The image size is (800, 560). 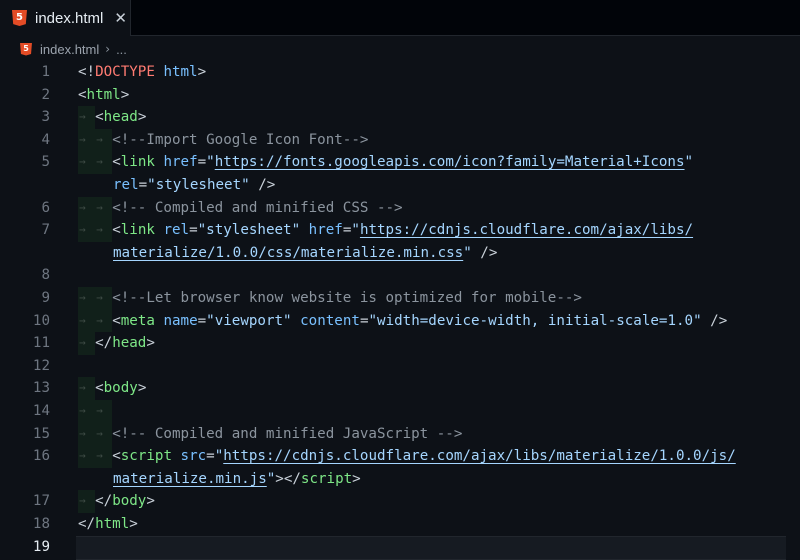 What do you see at coordinates (45, 207) in the screenshot?
I see `line-number: 6` at bounding box center [45, 207].